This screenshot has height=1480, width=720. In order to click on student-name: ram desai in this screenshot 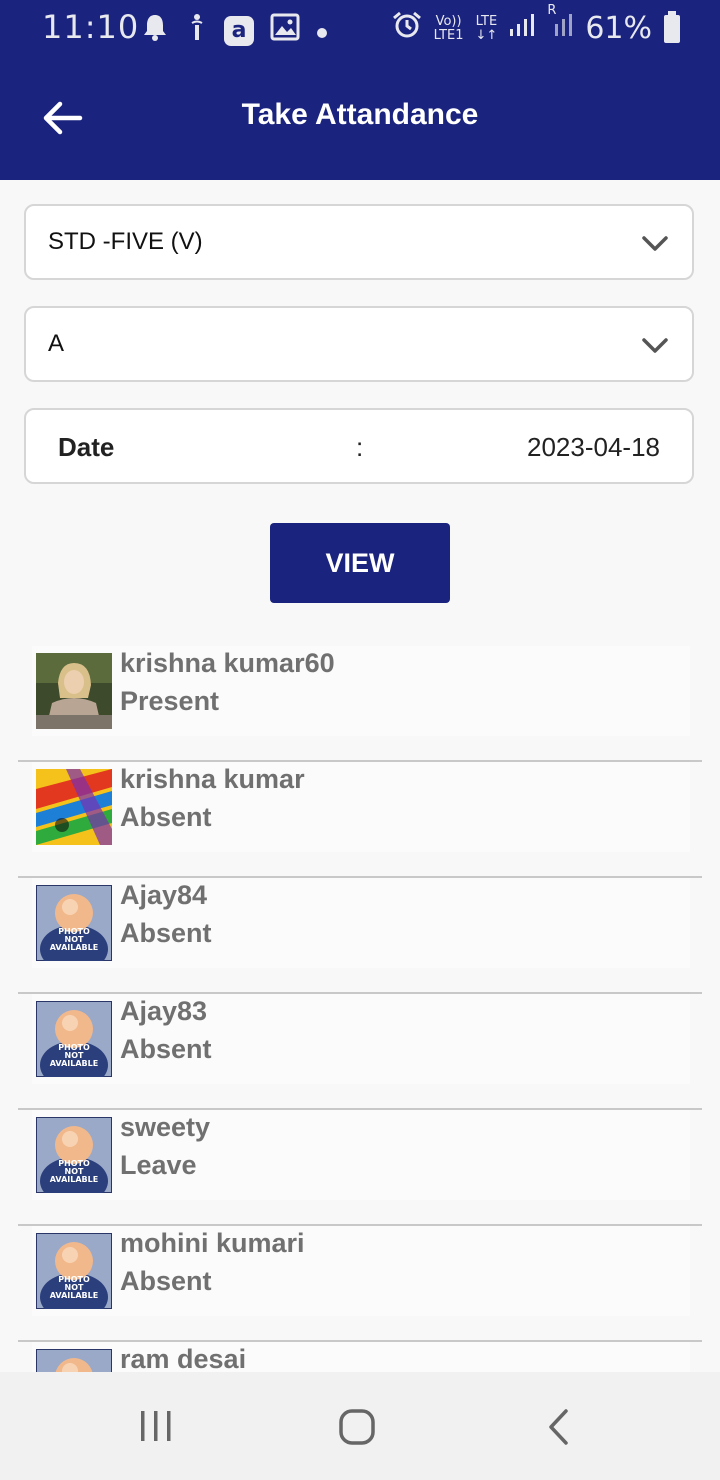, I will do `click(183, 1358)`.